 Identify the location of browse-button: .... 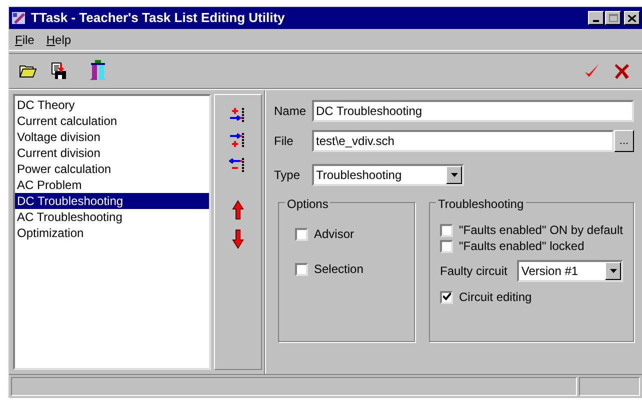
(624, 141).